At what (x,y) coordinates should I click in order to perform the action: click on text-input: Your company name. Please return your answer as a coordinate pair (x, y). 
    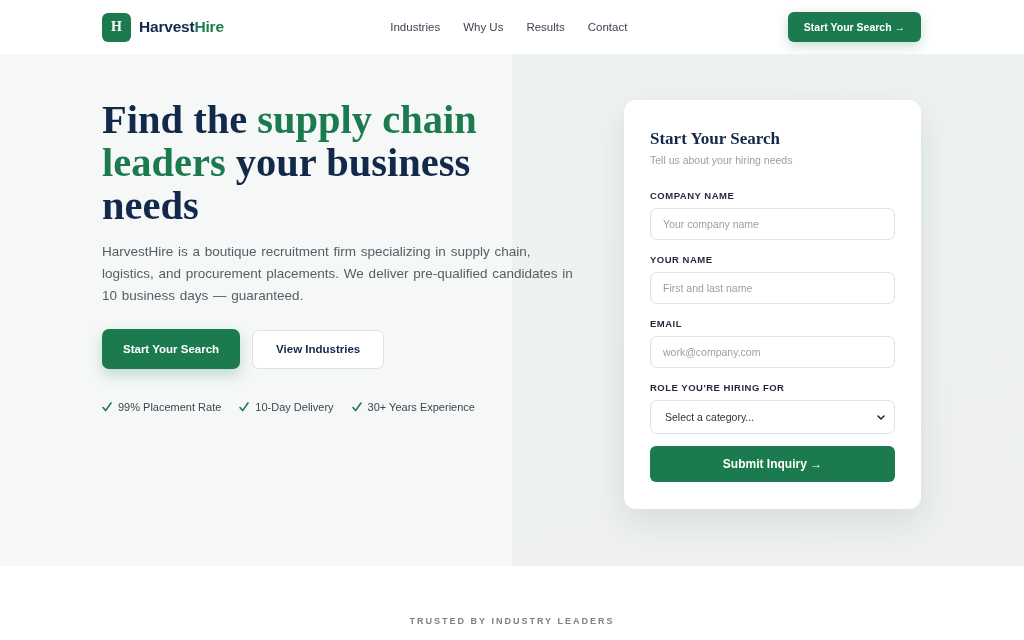
    Looking at the image, I should click on (772, 224).